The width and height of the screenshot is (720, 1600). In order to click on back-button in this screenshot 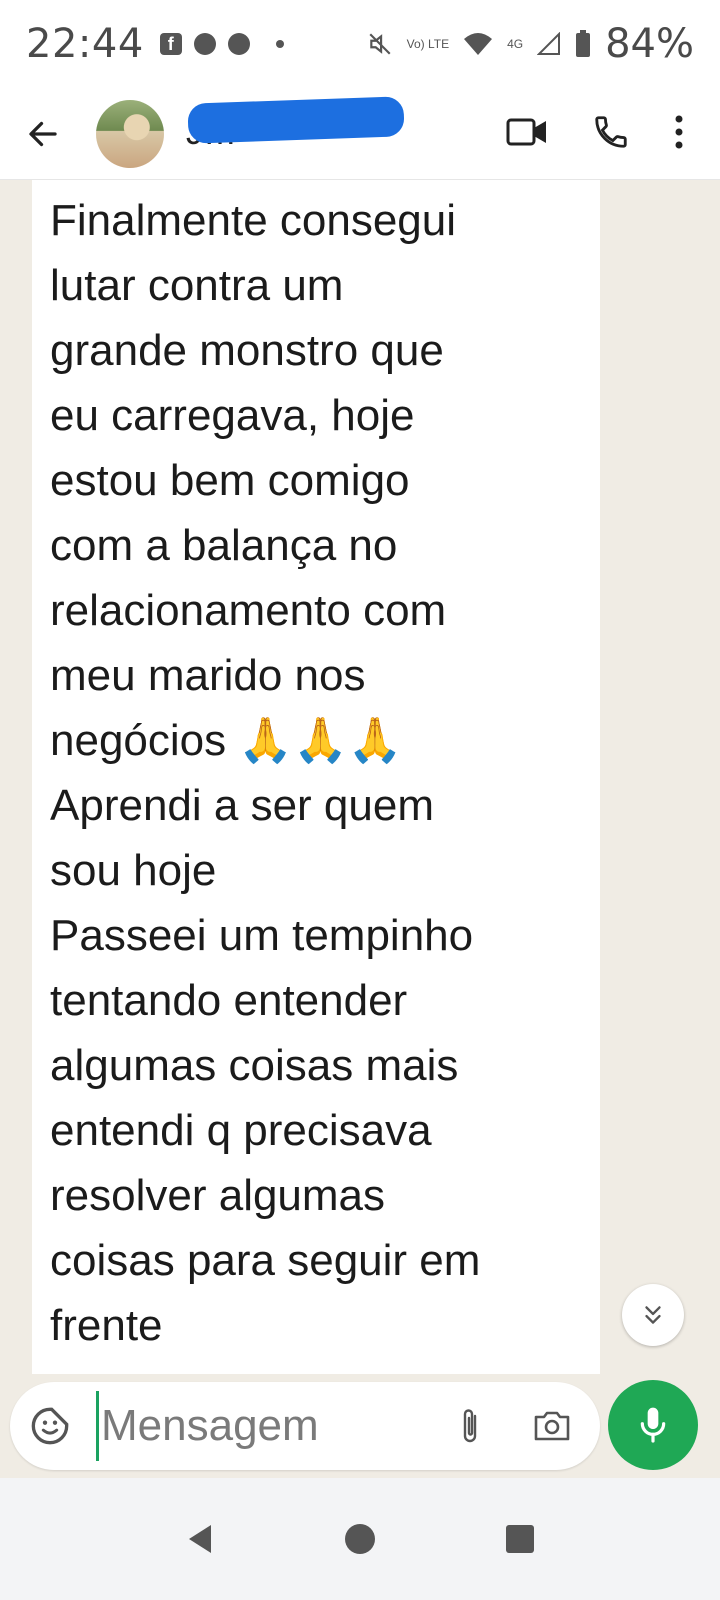, I will do `click(43, 134)`.